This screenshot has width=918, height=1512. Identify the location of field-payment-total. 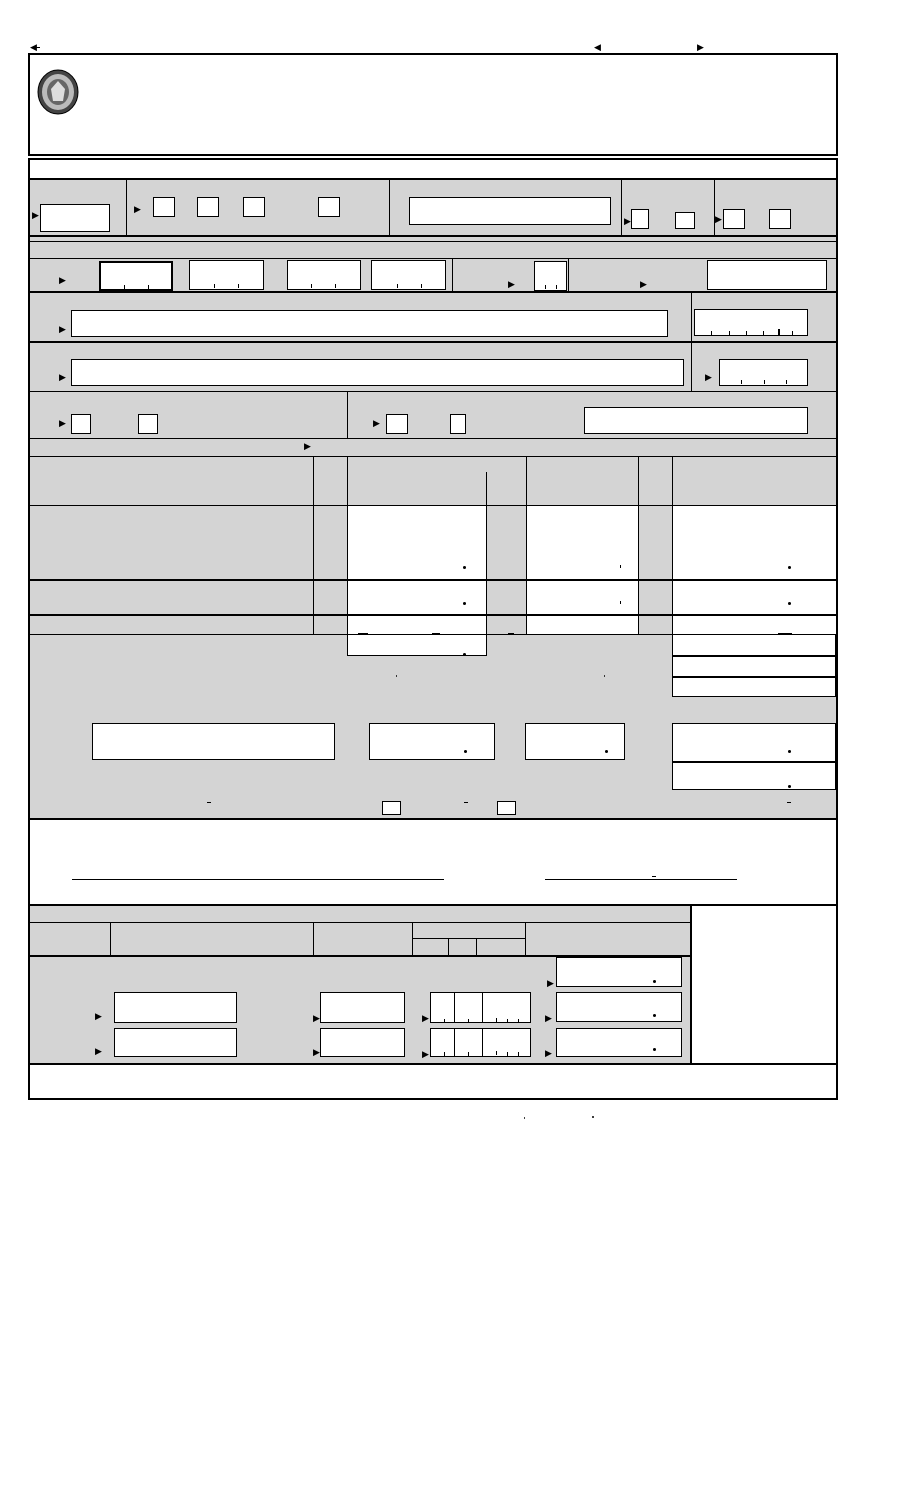
(619, 972).